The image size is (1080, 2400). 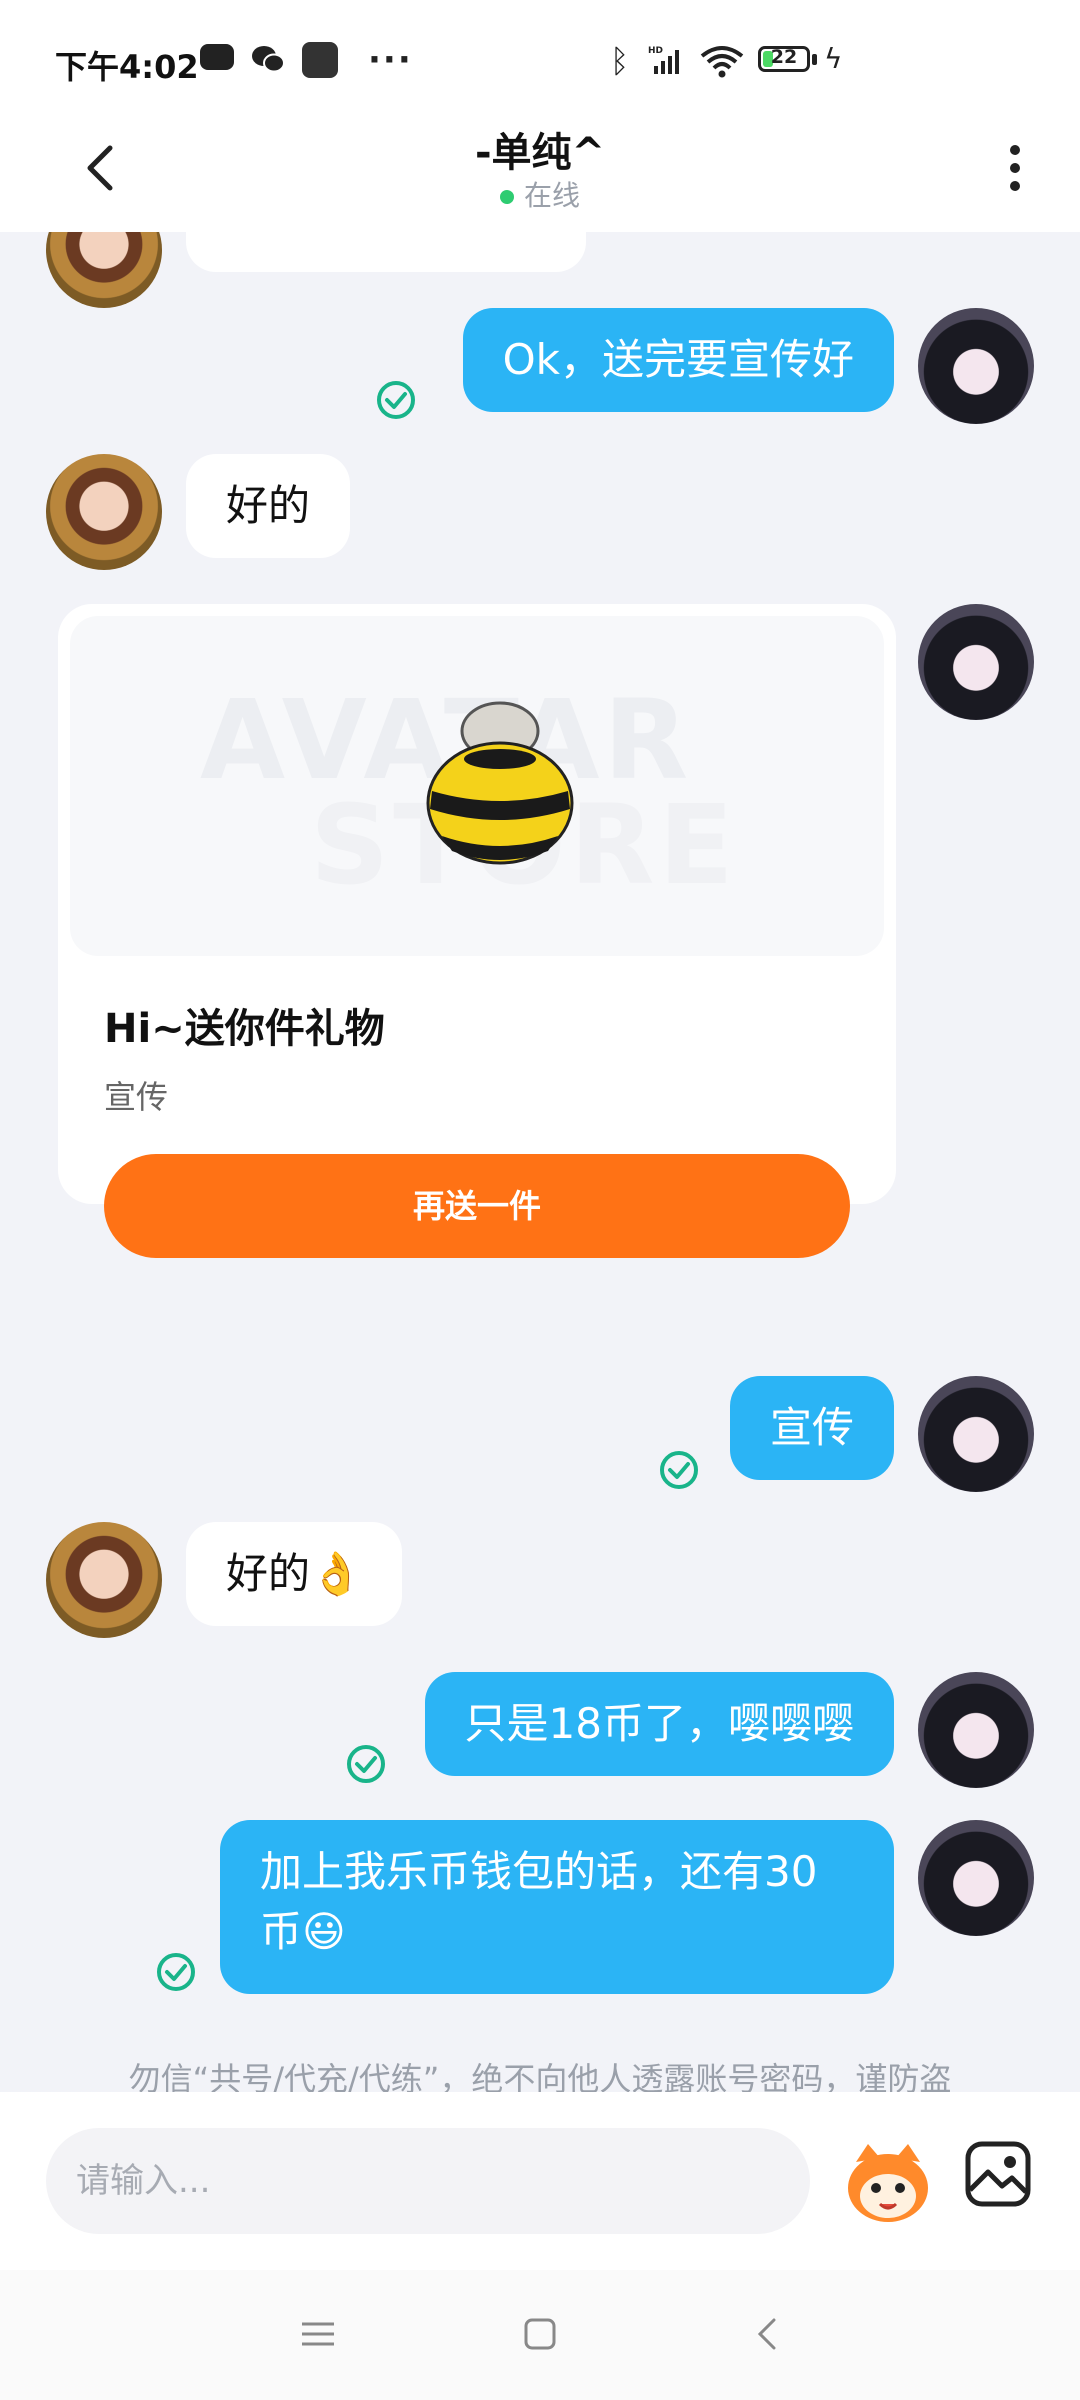 I want to click on wechat-icon, so click(x=268, y=59).